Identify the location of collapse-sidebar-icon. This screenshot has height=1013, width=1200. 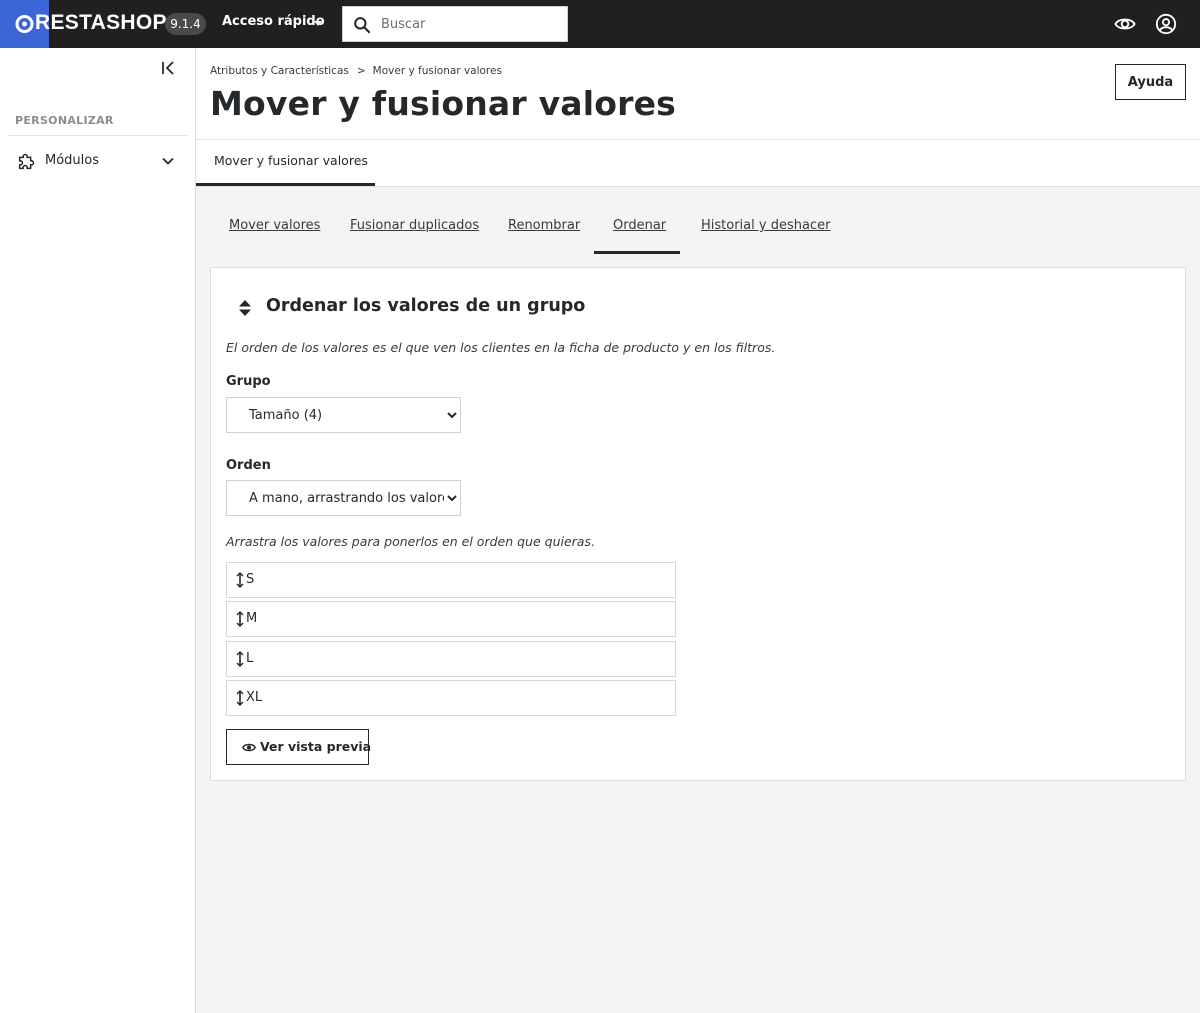
(169, 68).